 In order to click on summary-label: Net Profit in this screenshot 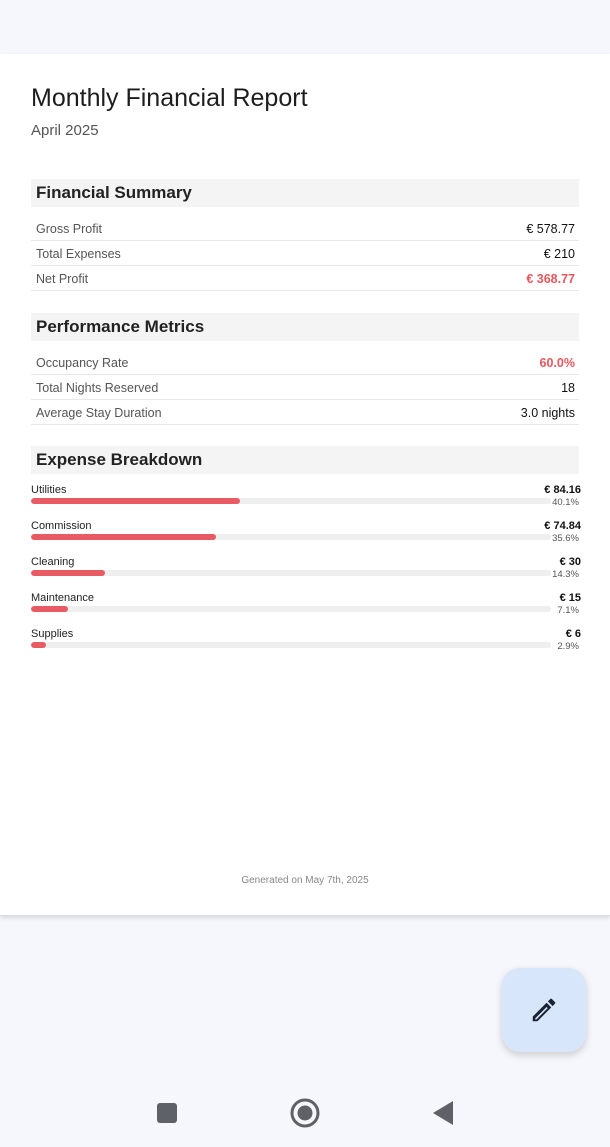, I will do `click(62, 279)`.